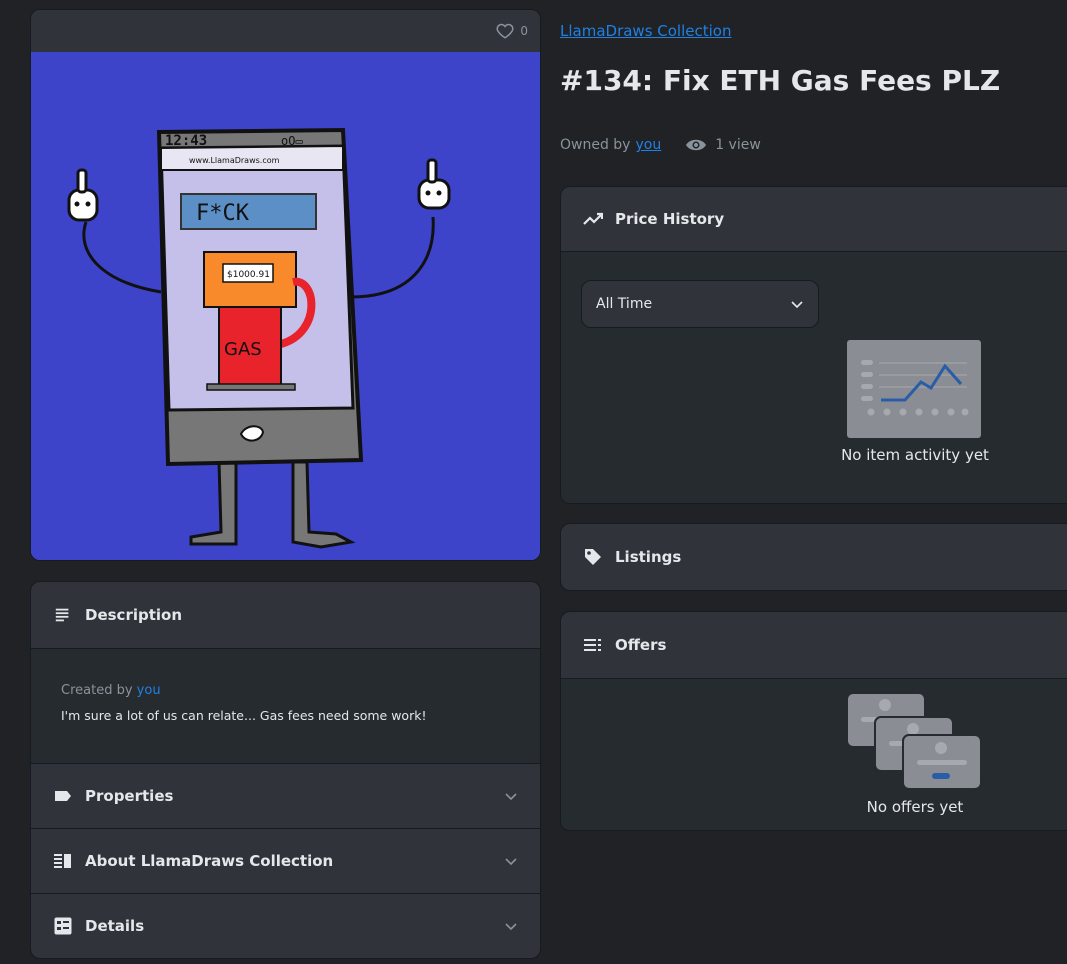  I want to click on properties-label: Properties, so click(129, 796).